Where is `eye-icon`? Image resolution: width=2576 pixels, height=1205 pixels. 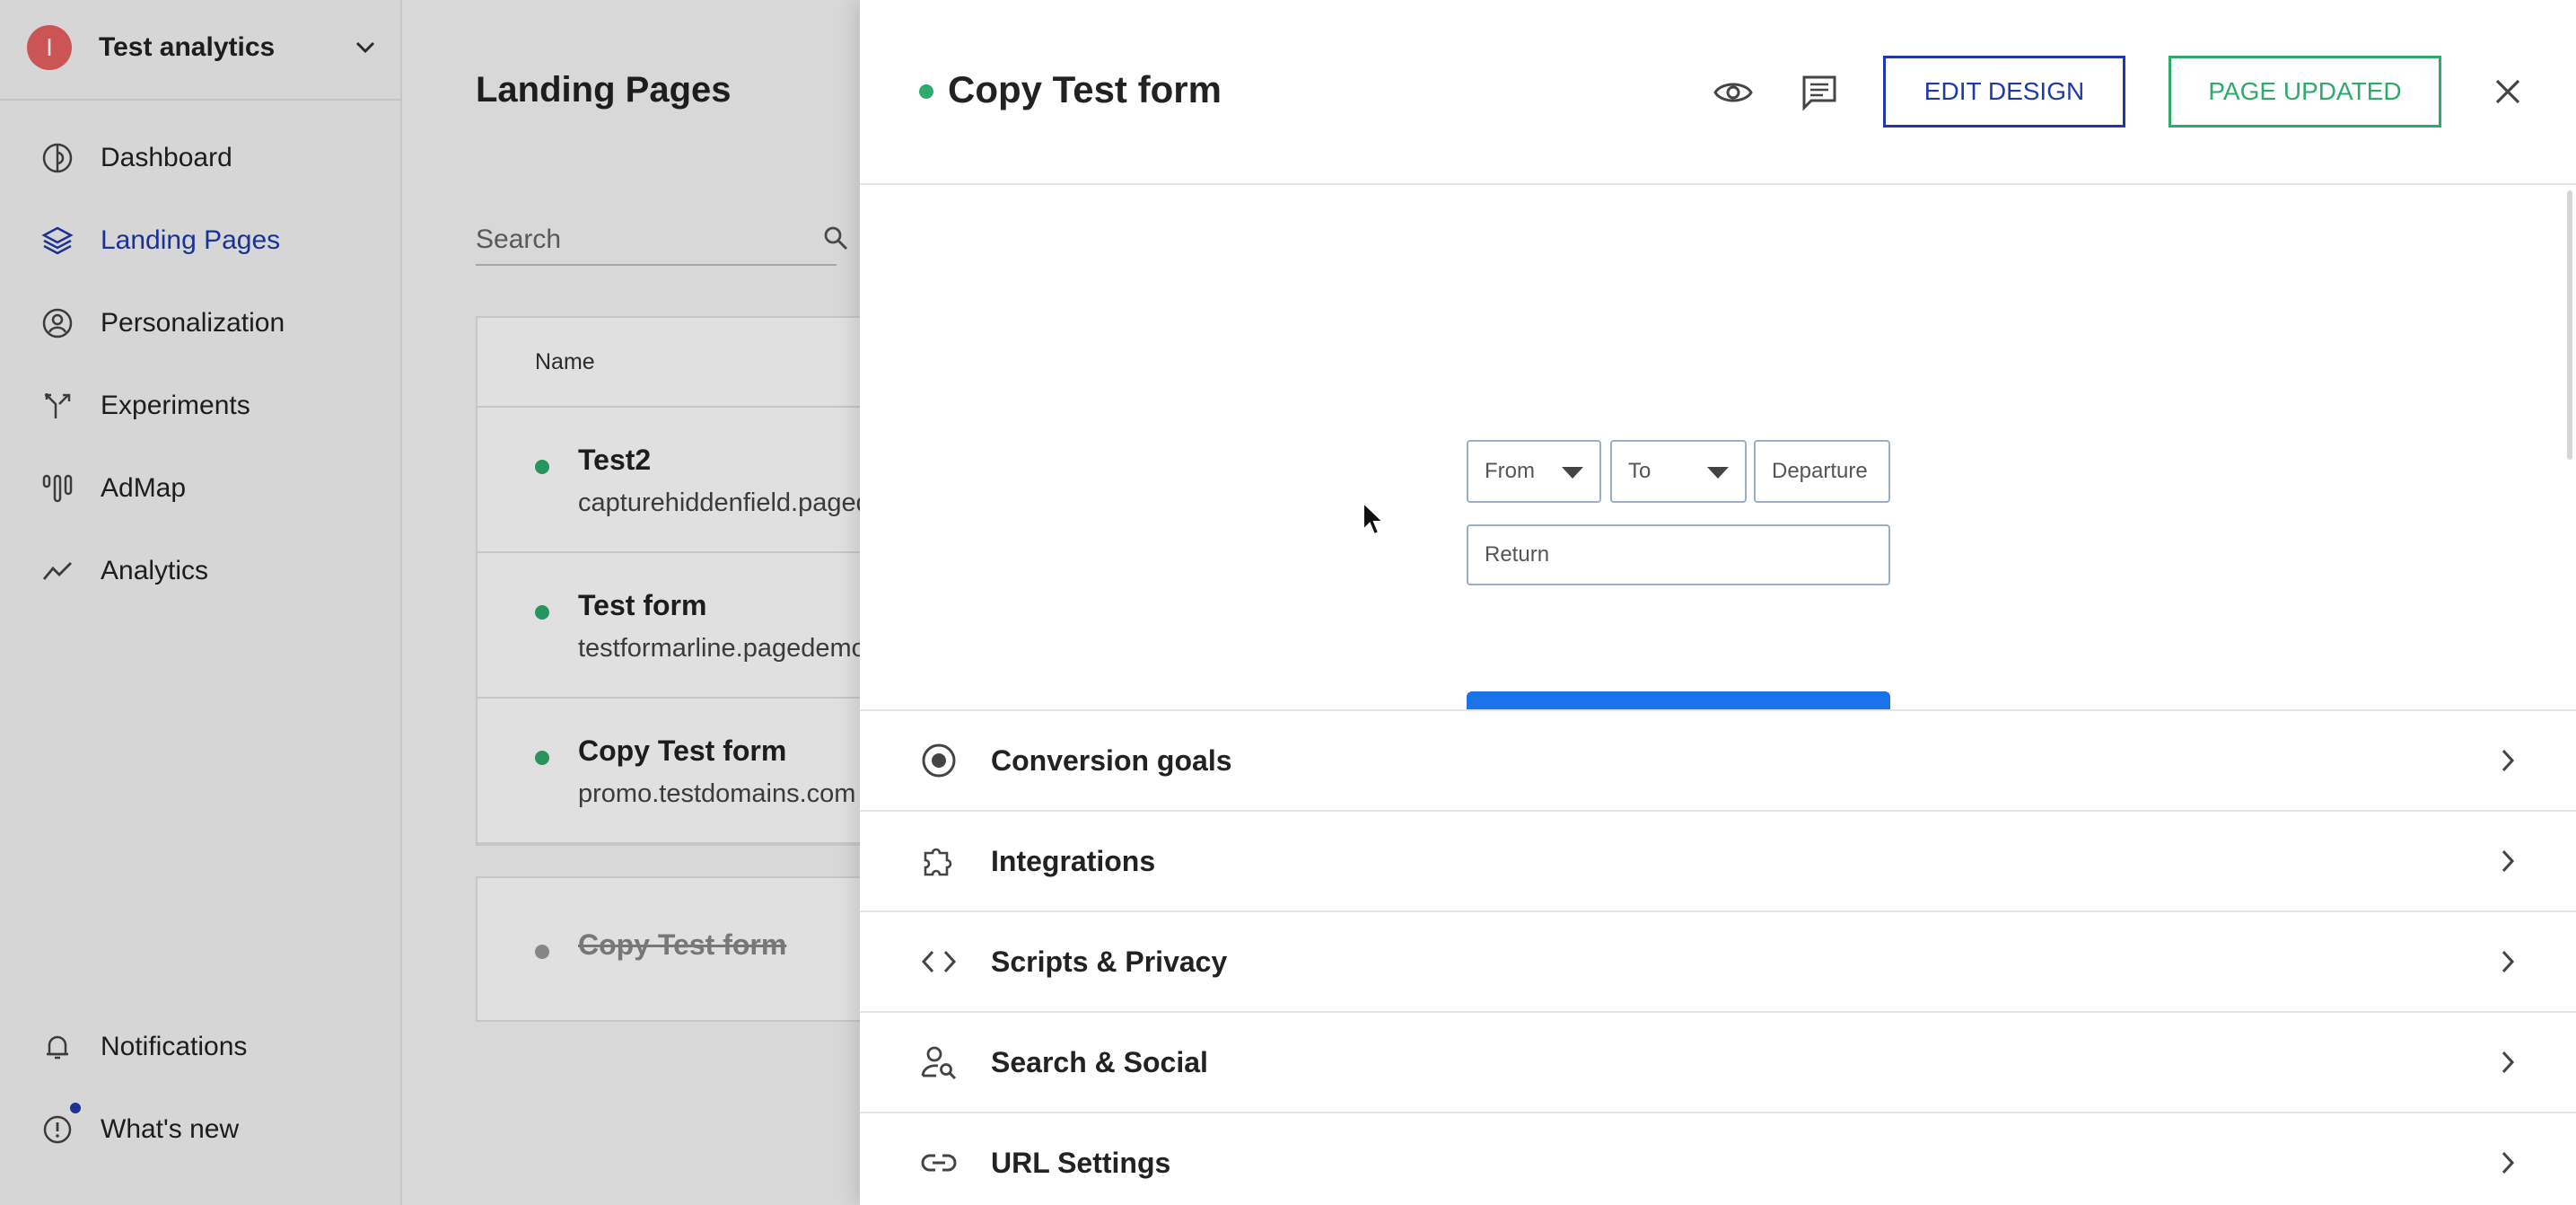 eye-icon is located at coordinates (1733, 92).